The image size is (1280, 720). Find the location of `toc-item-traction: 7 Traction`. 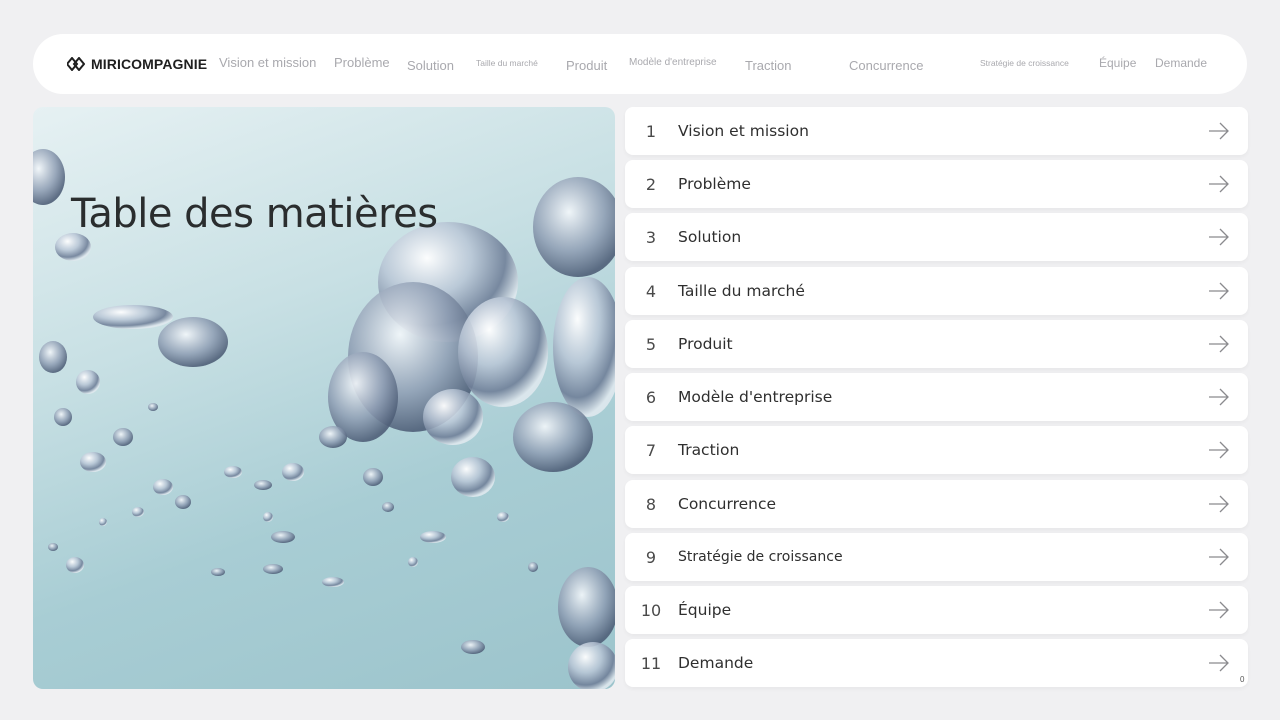

toc-item-traction: 7 Traction is located at coordinates (936, 450).